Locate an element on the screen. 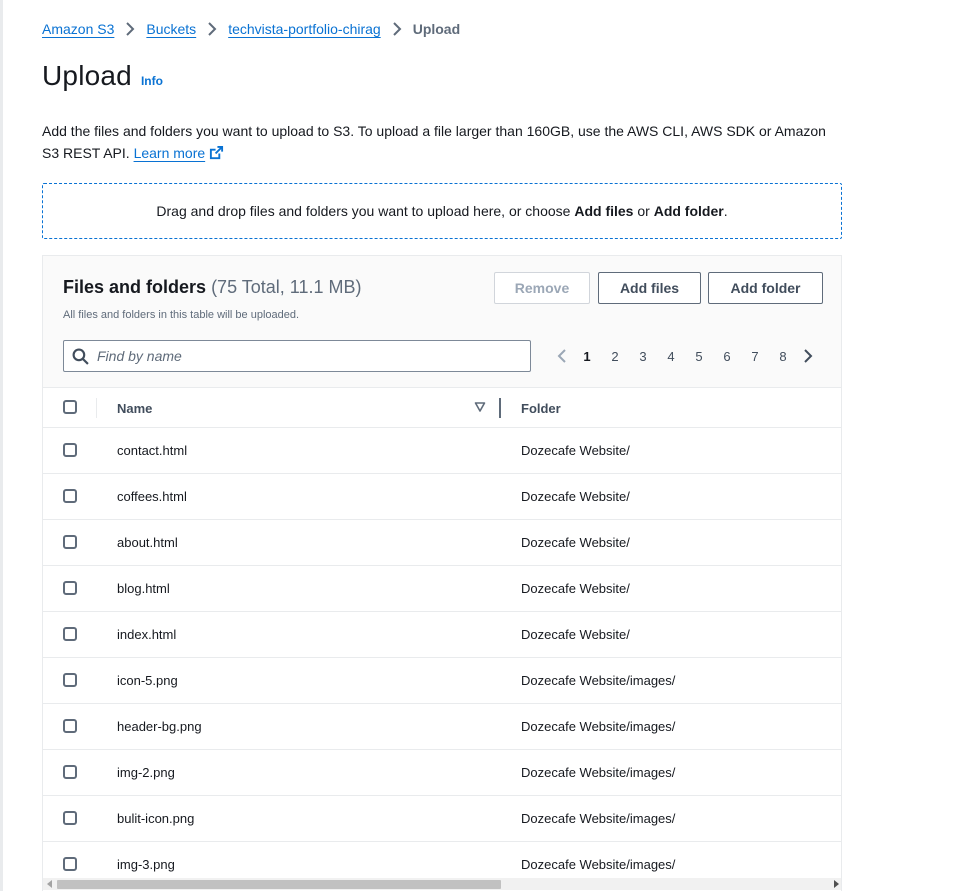 Image resolution: width=965 pixels, height=891 pixels. table-row: img-2.png Dozecafe Website/images/ is located at coordinates (442, 773).